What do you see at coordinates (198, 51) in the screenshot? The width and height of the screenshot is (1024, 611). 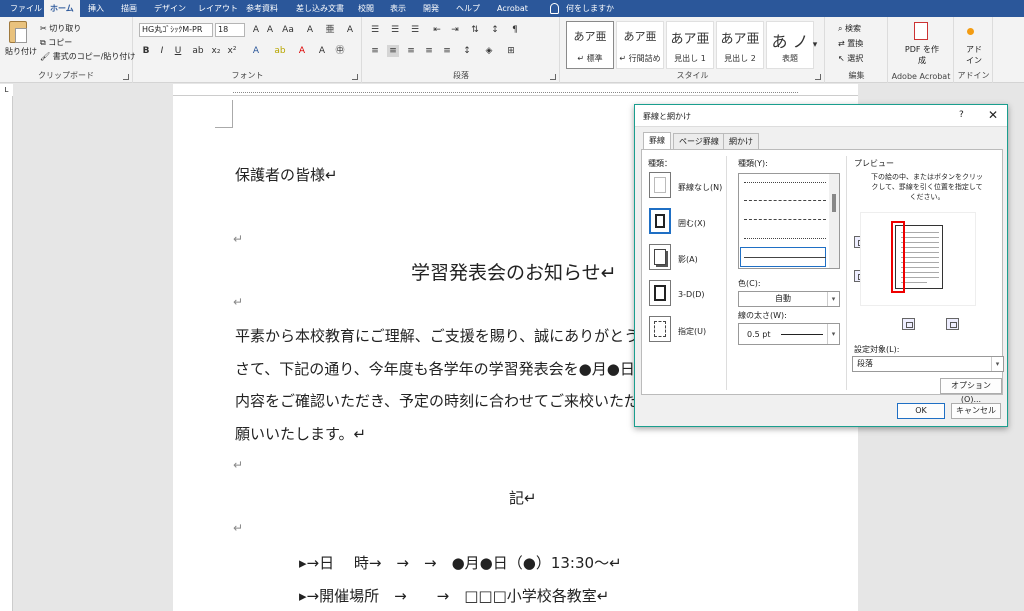 I see `strikethrough-icon: ab` at bounding box center [198, 51].